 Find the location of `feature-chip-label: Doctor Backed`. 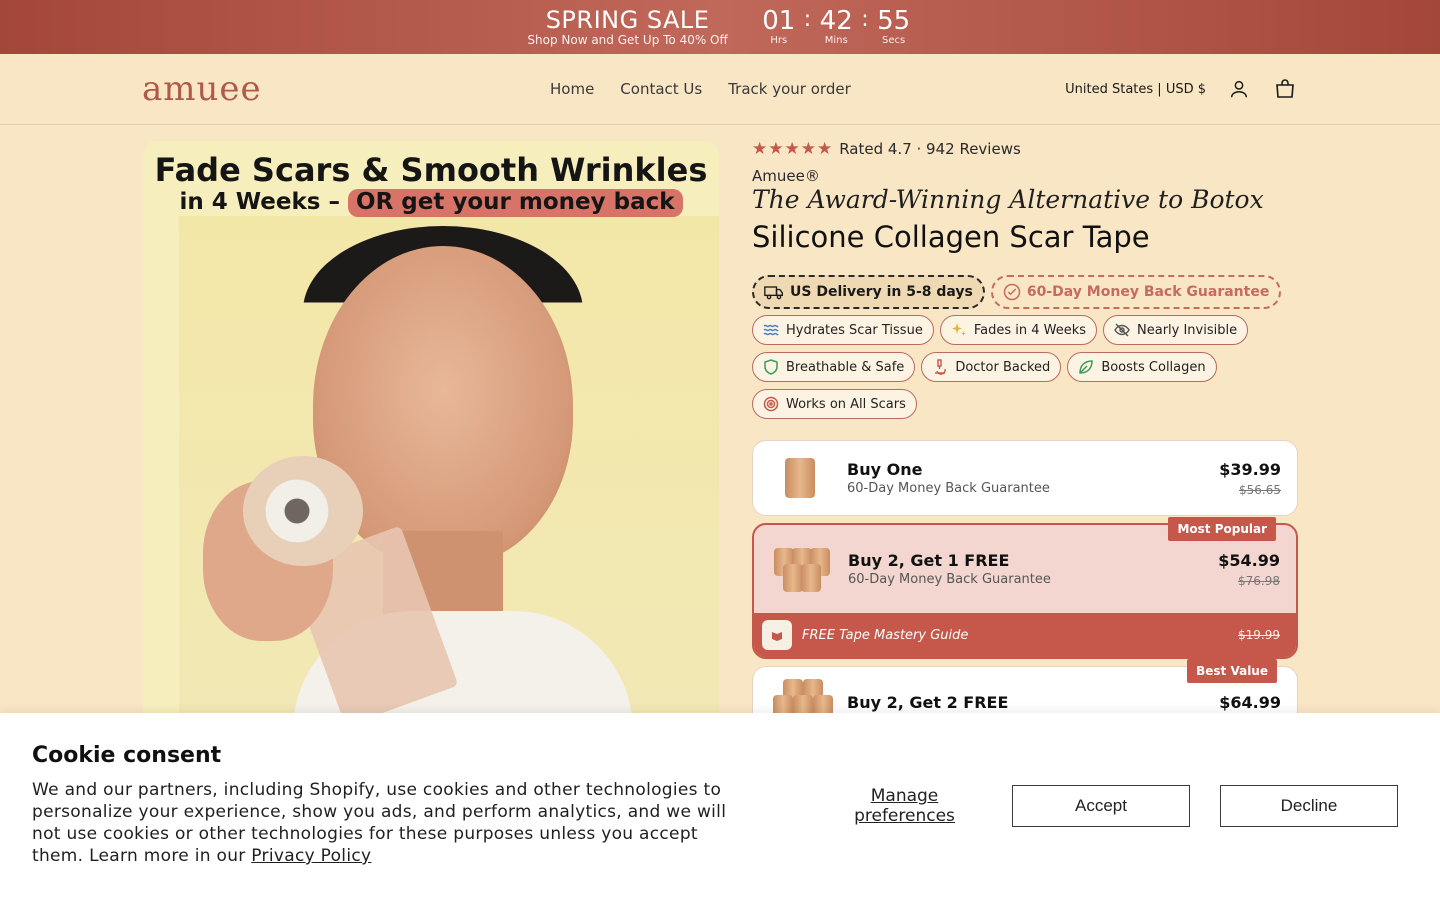

feature-chip-label: Doctor Backed is located at coordinates (1003, 367).